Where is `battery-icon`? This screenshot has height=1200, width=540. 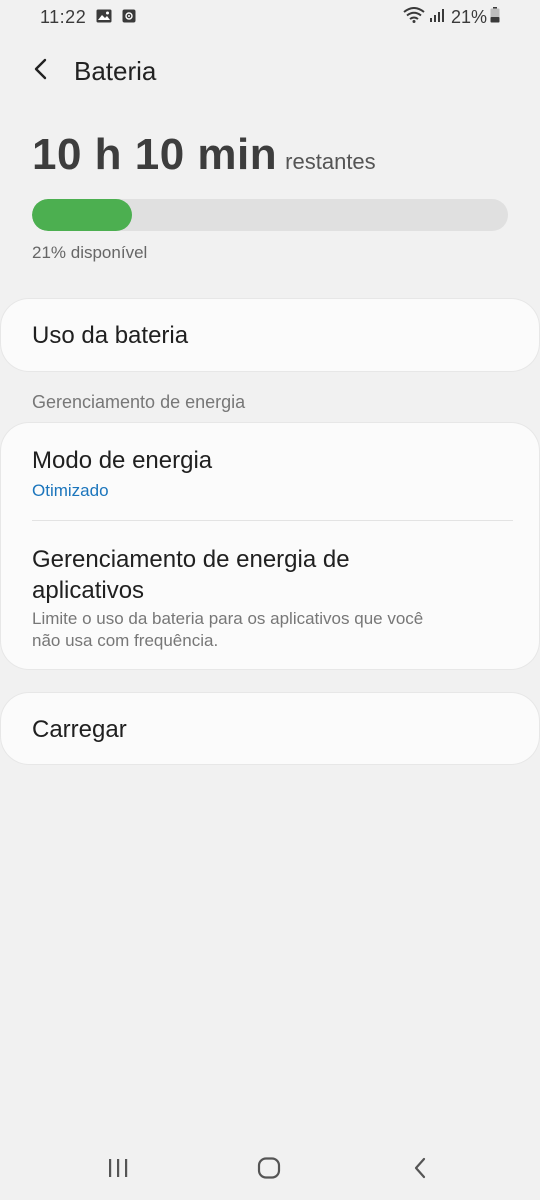 battery-icon is located at coordinates (495, 17).